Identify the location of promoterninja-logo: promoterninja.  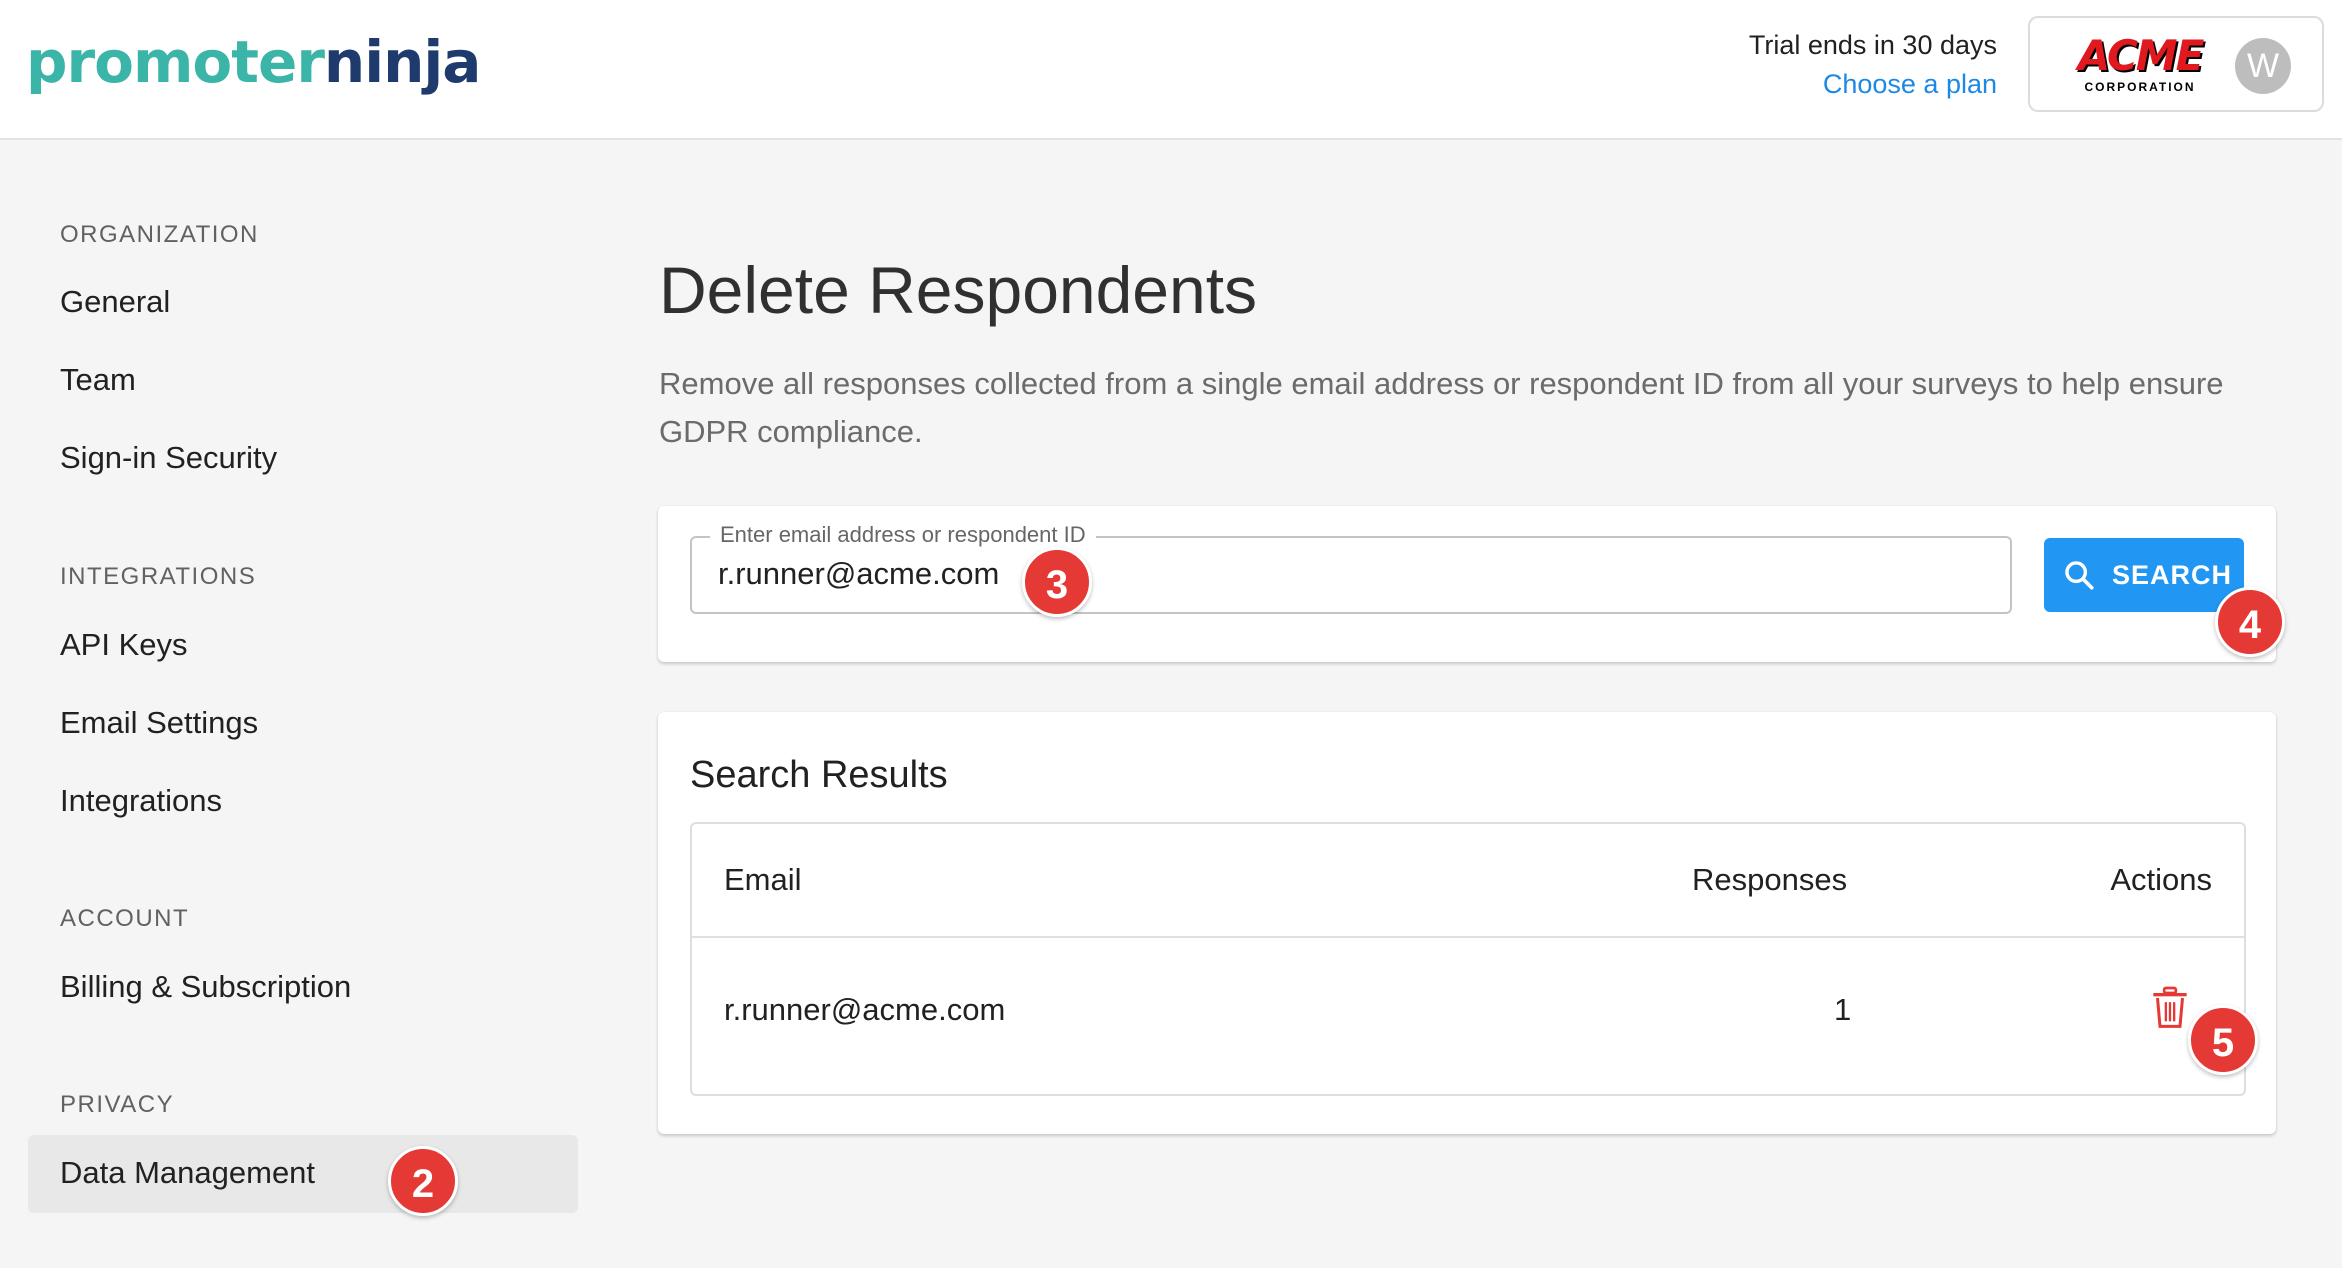
(253, 62).